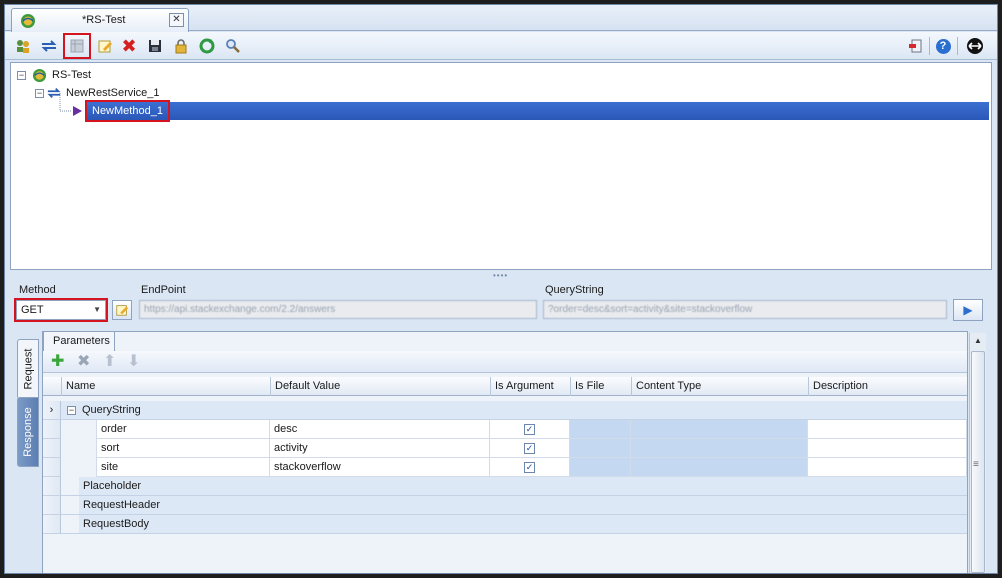 The width and height of the screenshot is (1002, 578). I want to click on tab-parameters: Parameters, so click(79, 341).